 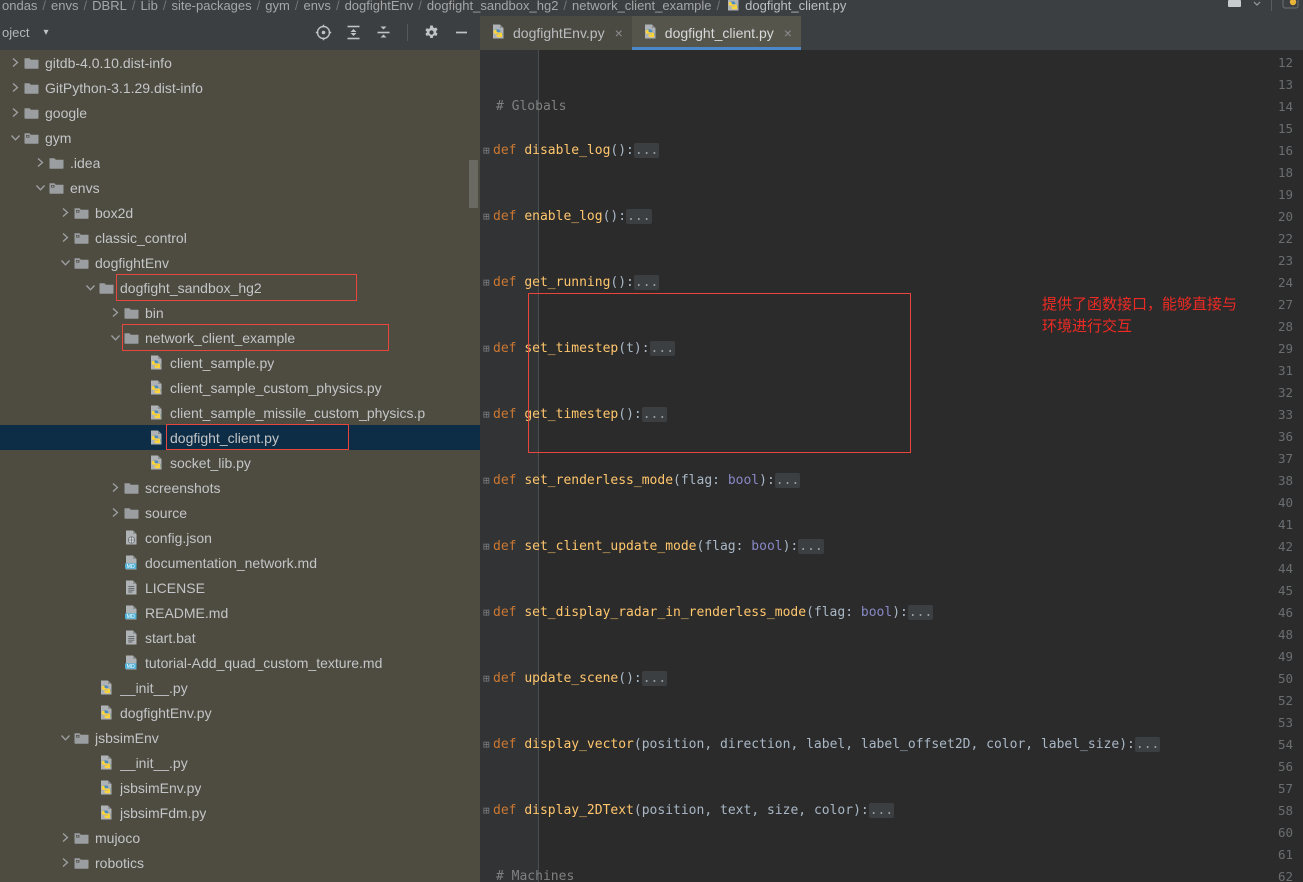 I want to click on tree-row: jsbsimFdm.py, so click(x=240, y=812).